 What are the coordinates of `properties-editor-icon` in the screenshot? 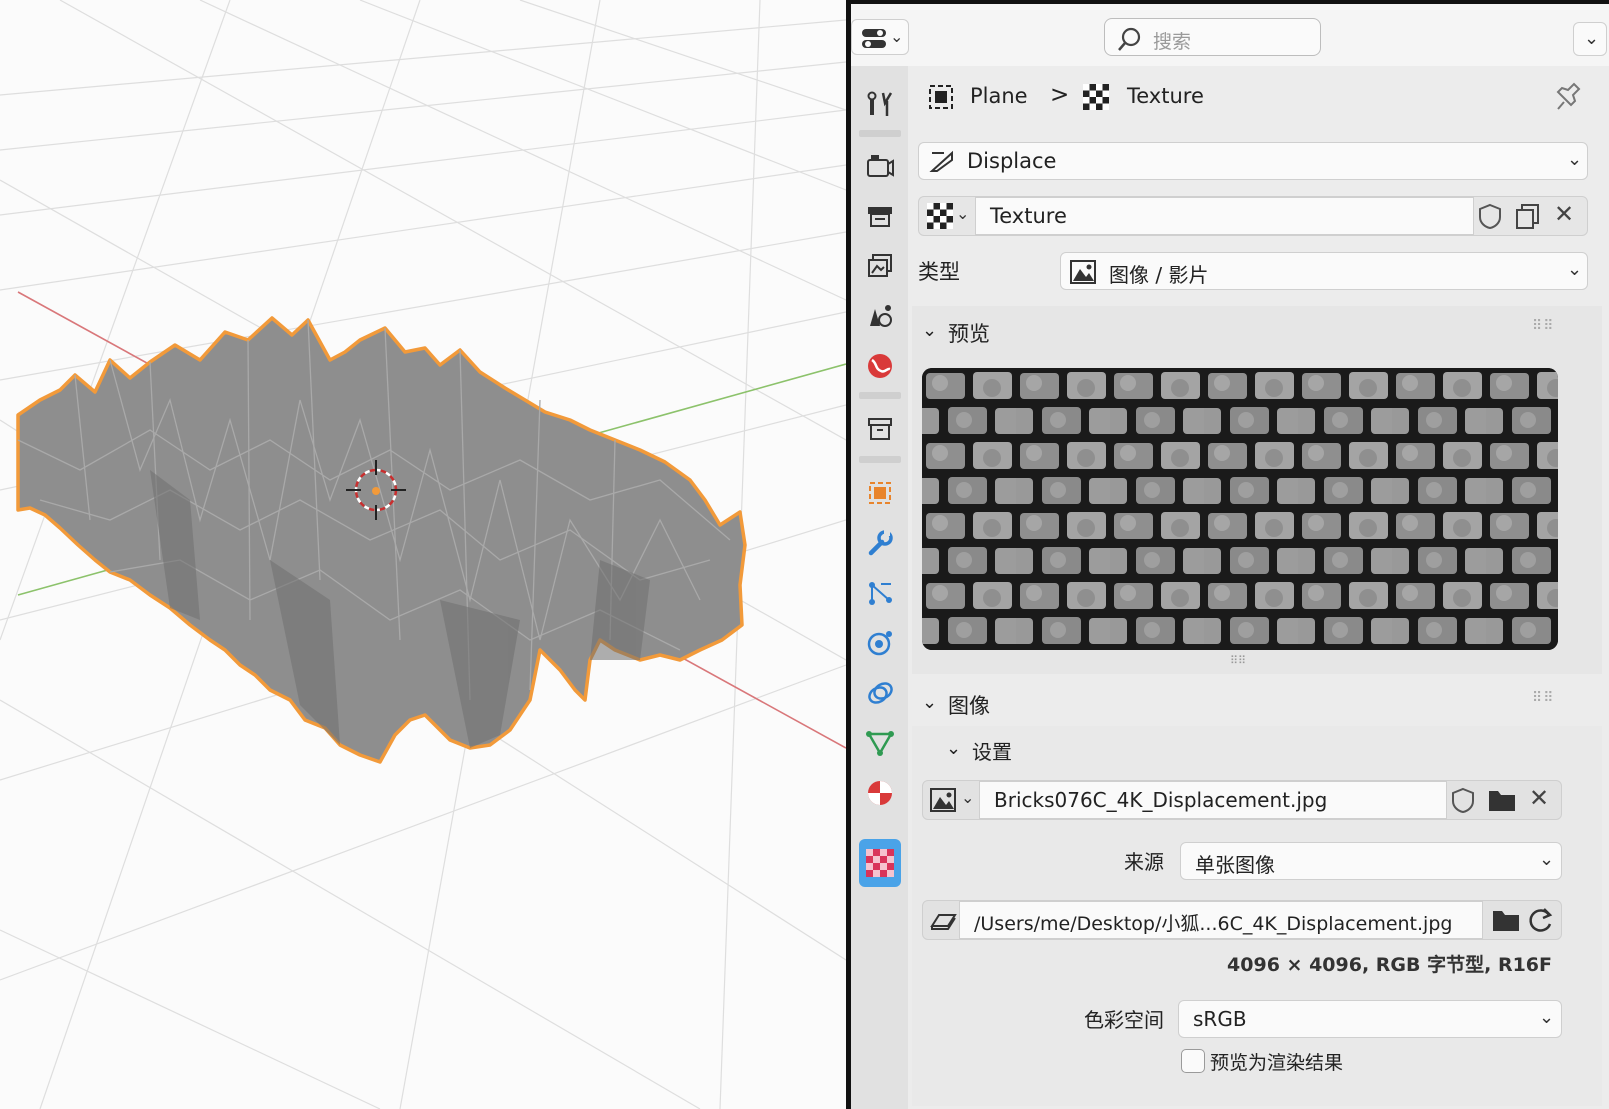 It's located at (874, 38).